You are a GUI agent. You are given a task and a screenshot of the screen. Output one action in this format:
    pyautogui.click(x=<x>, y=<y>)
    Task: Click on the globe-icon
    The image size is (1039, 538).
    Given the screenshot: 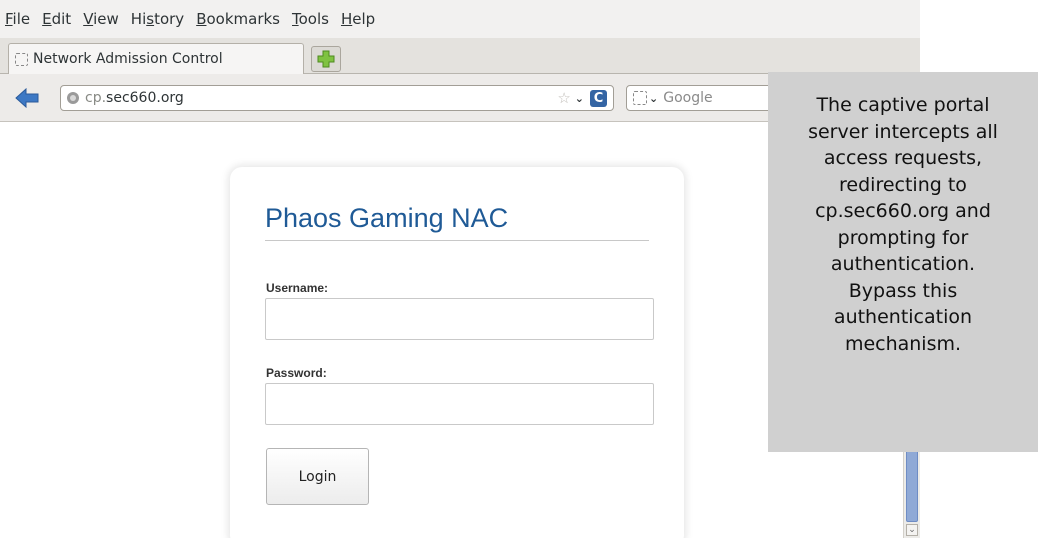 What is the action you would take?
    pyautogui.click(x=73, y=98)
    